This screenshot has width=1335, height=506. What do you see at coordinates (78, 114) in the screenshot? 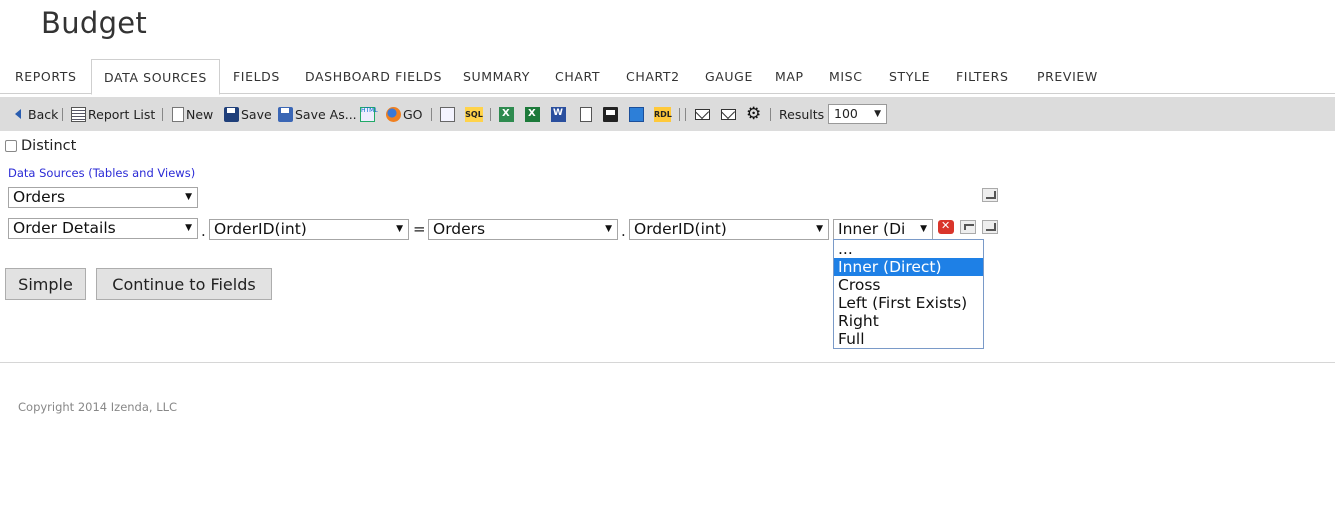
I see `report-list-icon` at bounding box center [78, 114].